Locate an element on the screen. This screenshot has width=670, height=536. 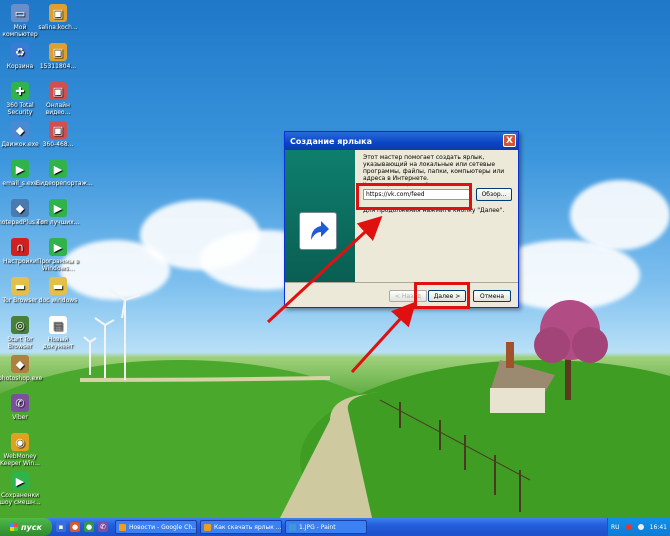
desktop-icon-label: Новый документ is located at coordinates (58, 343).